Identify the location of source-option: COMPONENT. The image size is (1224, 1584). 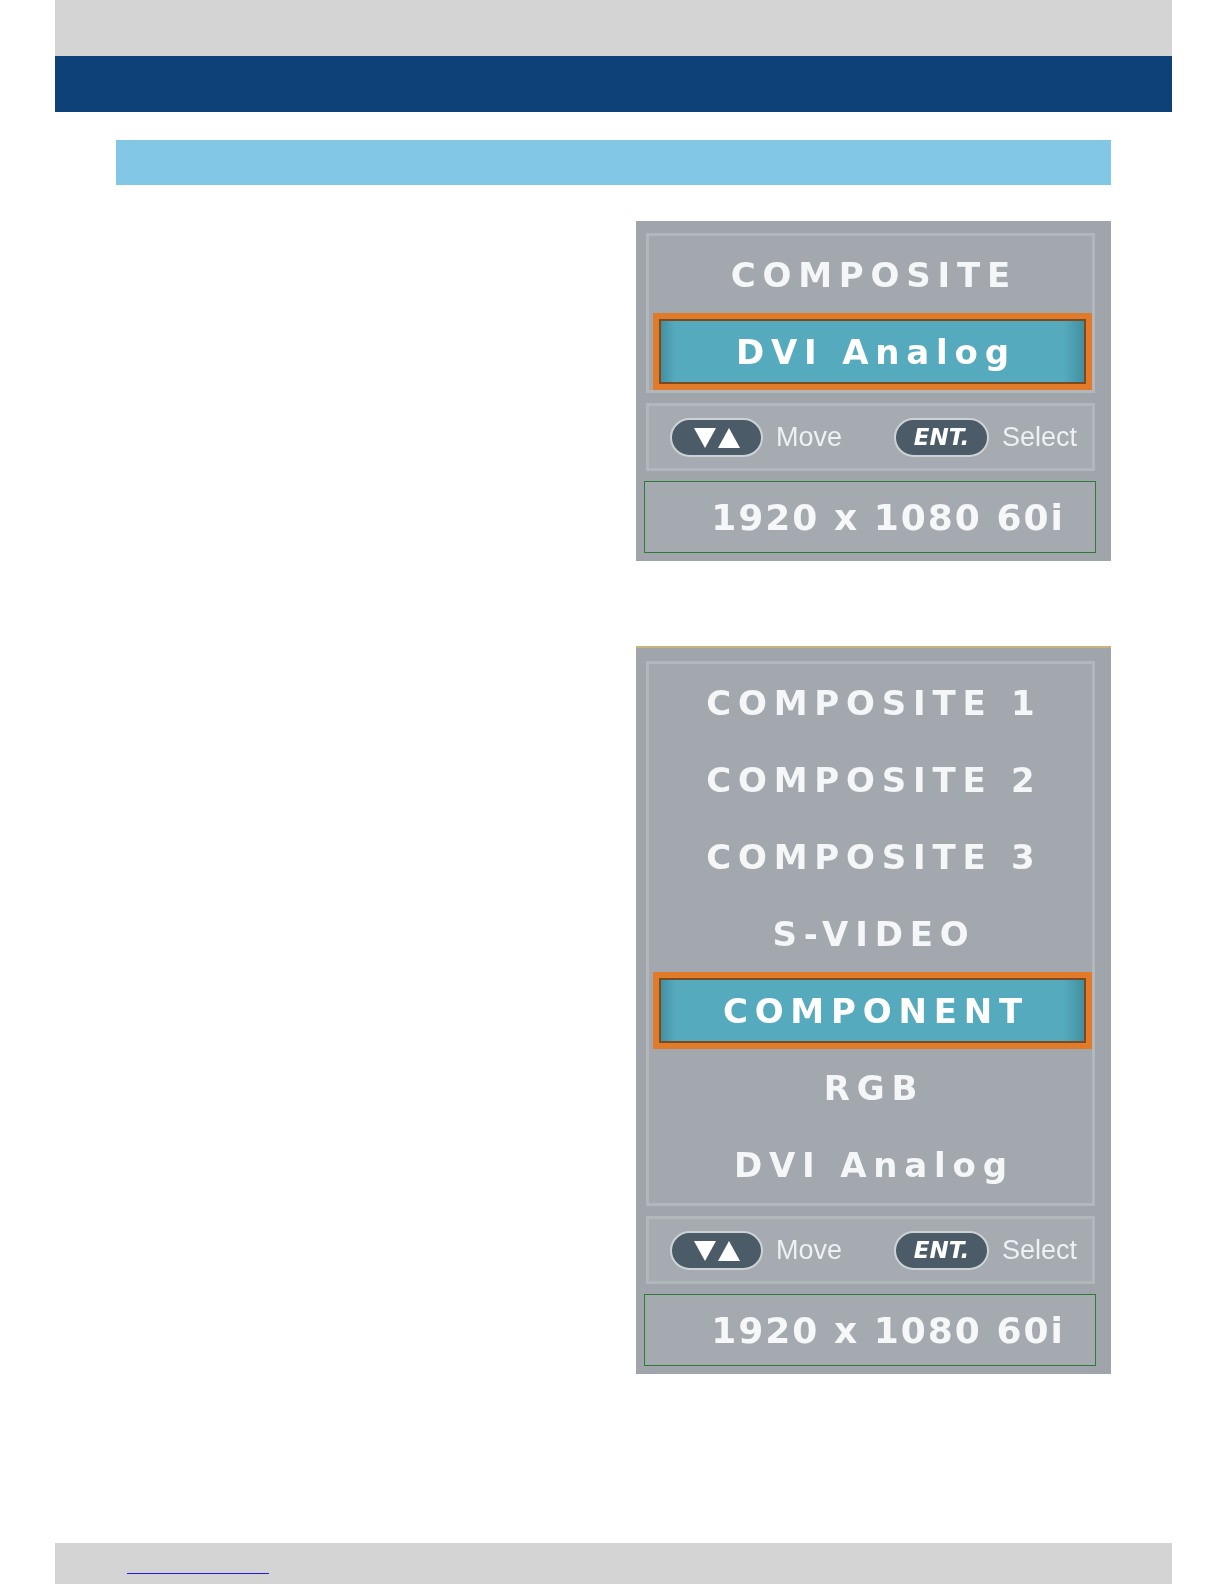
(872, 1010).